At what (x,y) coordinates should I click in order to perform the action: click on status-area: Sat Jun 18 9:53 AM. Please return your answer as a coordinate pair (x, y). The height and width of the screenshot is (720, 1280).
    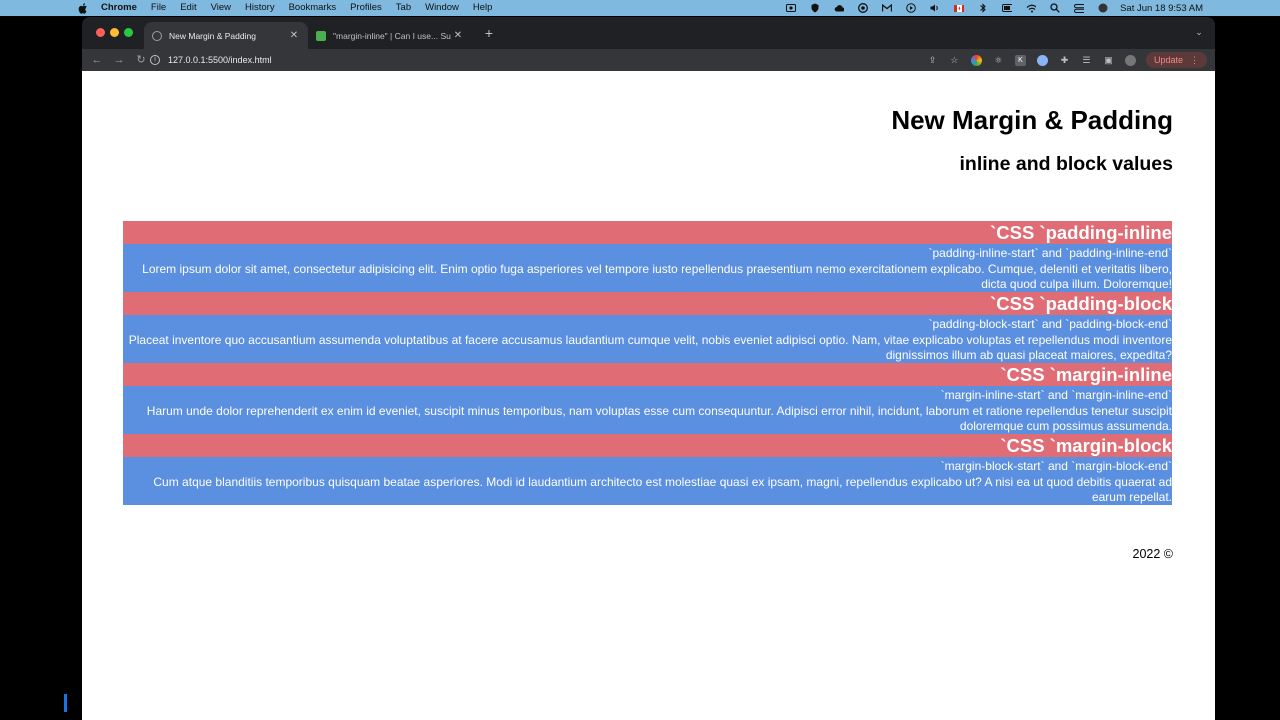
    Looking at the image, I should click on (1026, 8).